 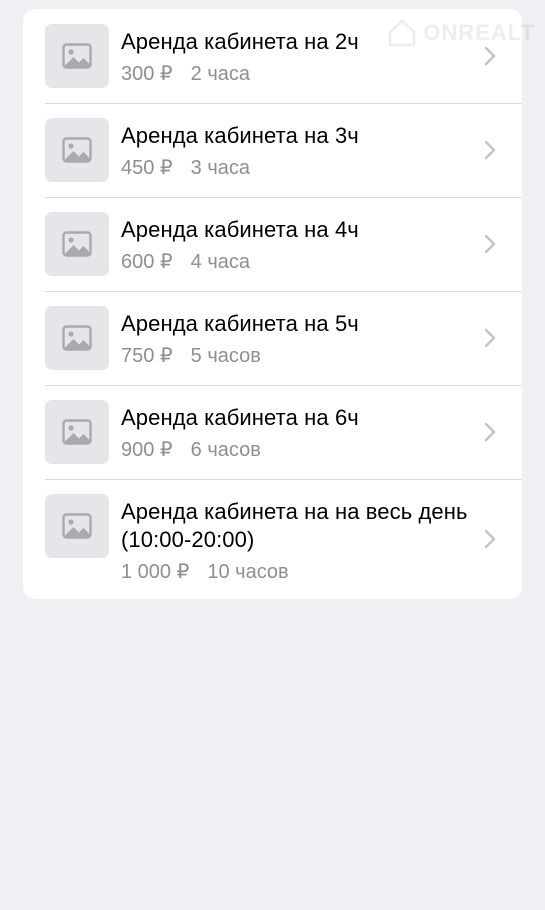 What do you see at coordinates (301, 432) in the screenshot?
I see `list-item-text: Аренда кабинета на 6ч 900 ₽ 6 часов` at bounding box center [301, 432].